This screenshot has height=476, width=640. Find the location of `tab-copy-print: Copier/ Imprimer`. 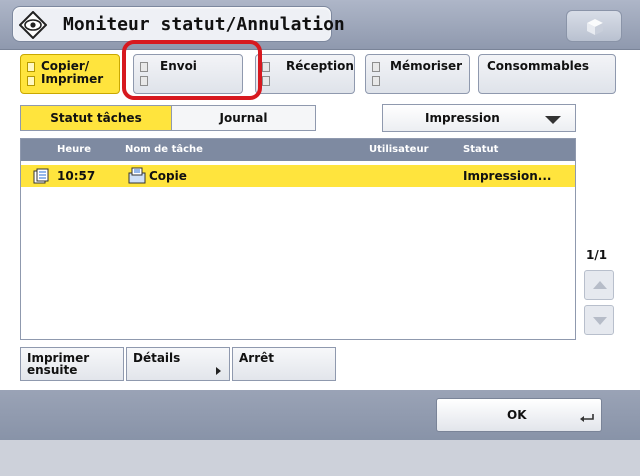

tab-copy-print: Copier/ Imprimer is located at coordinates (70, 74).